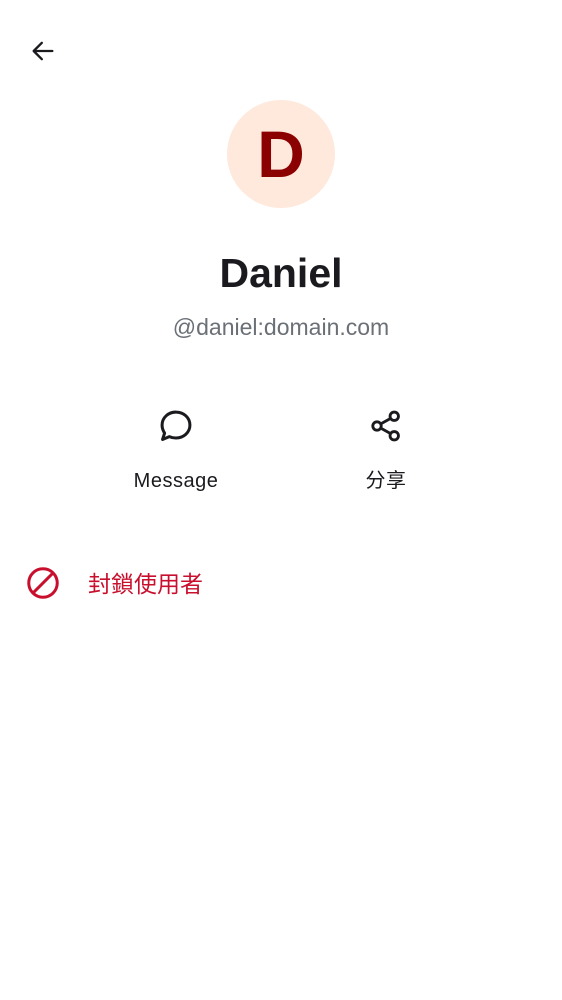 The height and width of the screenshot is (1000, 562). I want to click on block-icon, so click(43, 583).